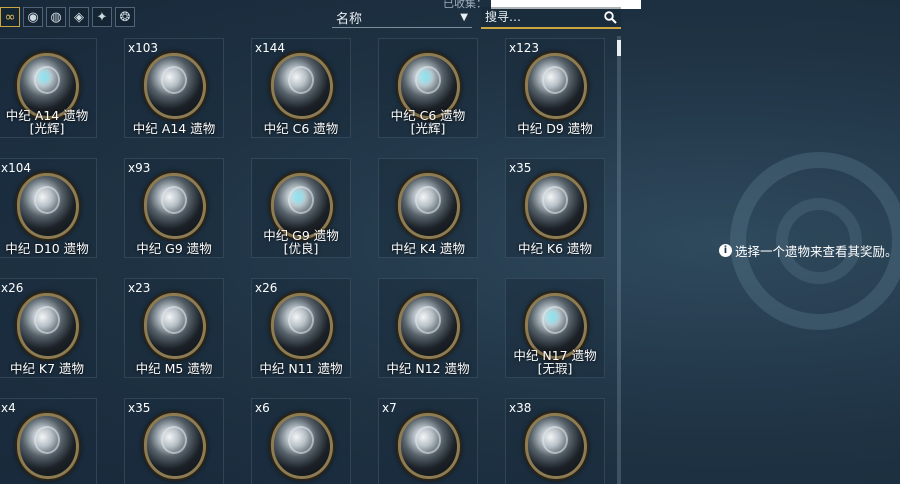 This screenshot has width=900, height=484. What do you see at coordinates (555, 368) in the screenshot?
I see `relic-refinement: [无瑕]` at bounding box center [555, 368].